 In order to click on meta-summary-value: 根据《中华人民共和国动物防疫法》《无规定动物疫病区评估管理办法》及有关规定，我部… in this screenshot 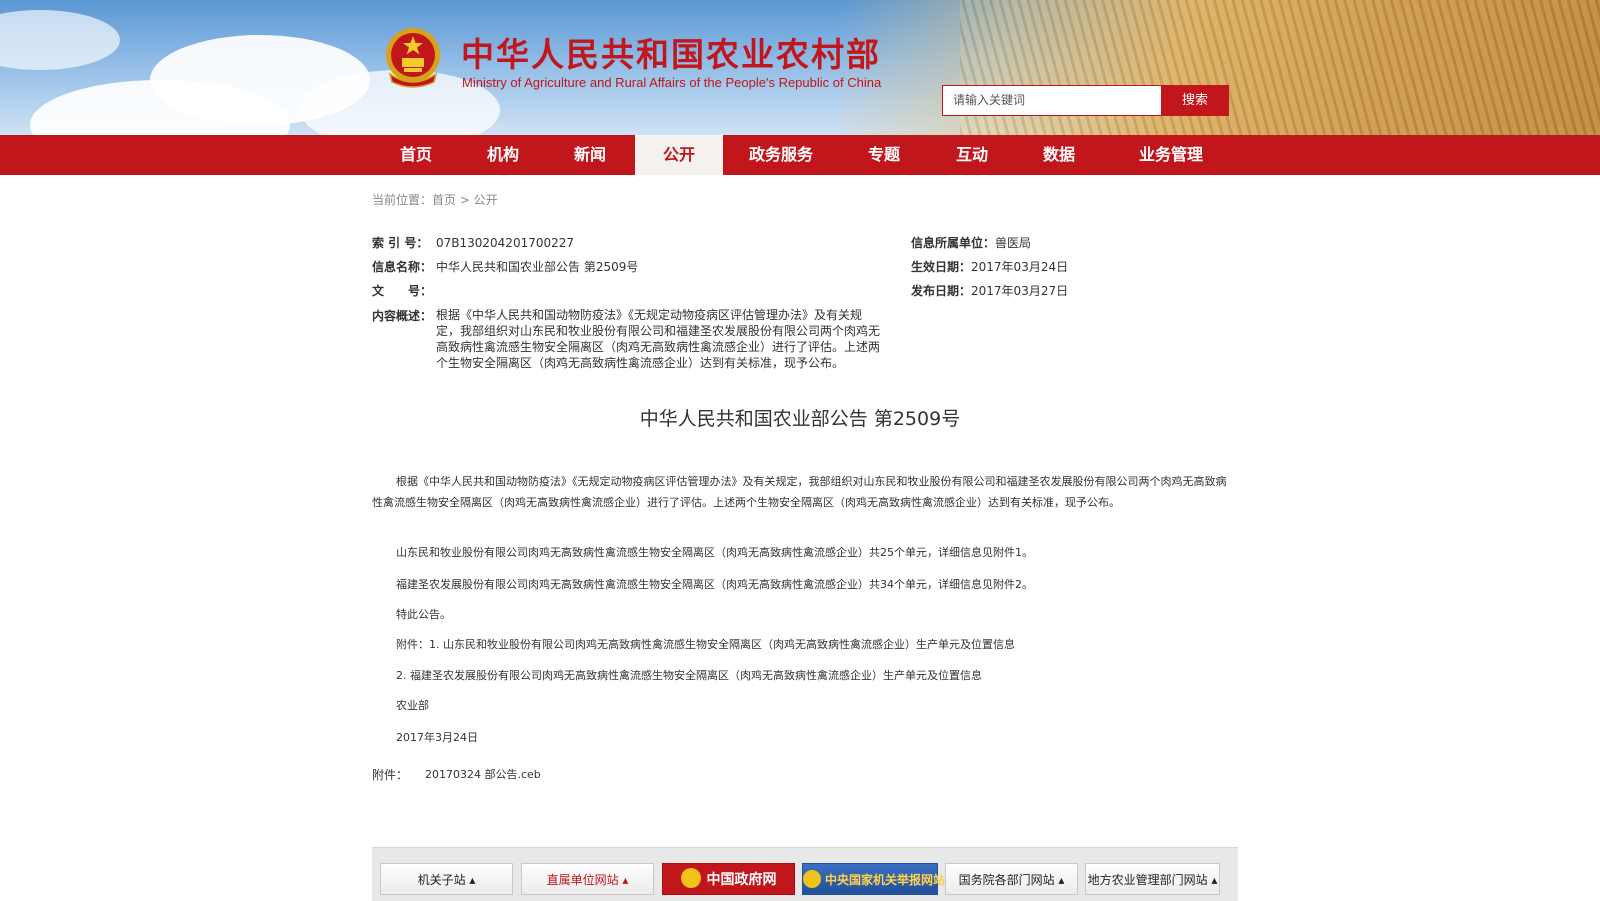, I will do `click(658, 339)`.